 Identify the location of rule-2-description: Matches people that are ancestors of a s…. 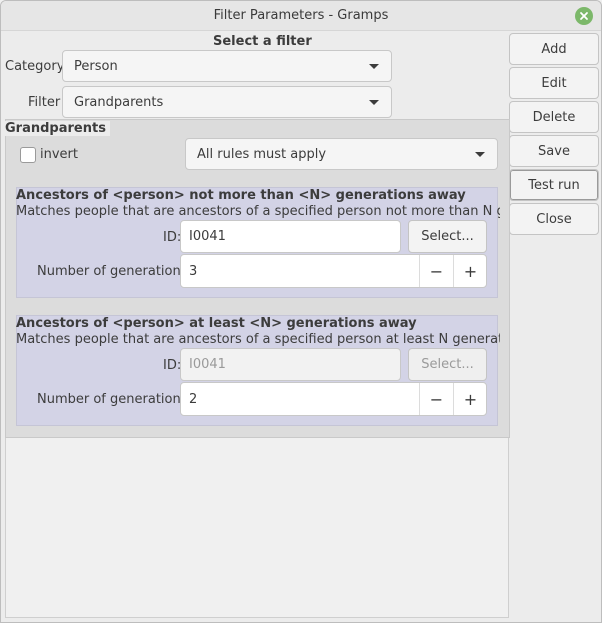
(258, 339).